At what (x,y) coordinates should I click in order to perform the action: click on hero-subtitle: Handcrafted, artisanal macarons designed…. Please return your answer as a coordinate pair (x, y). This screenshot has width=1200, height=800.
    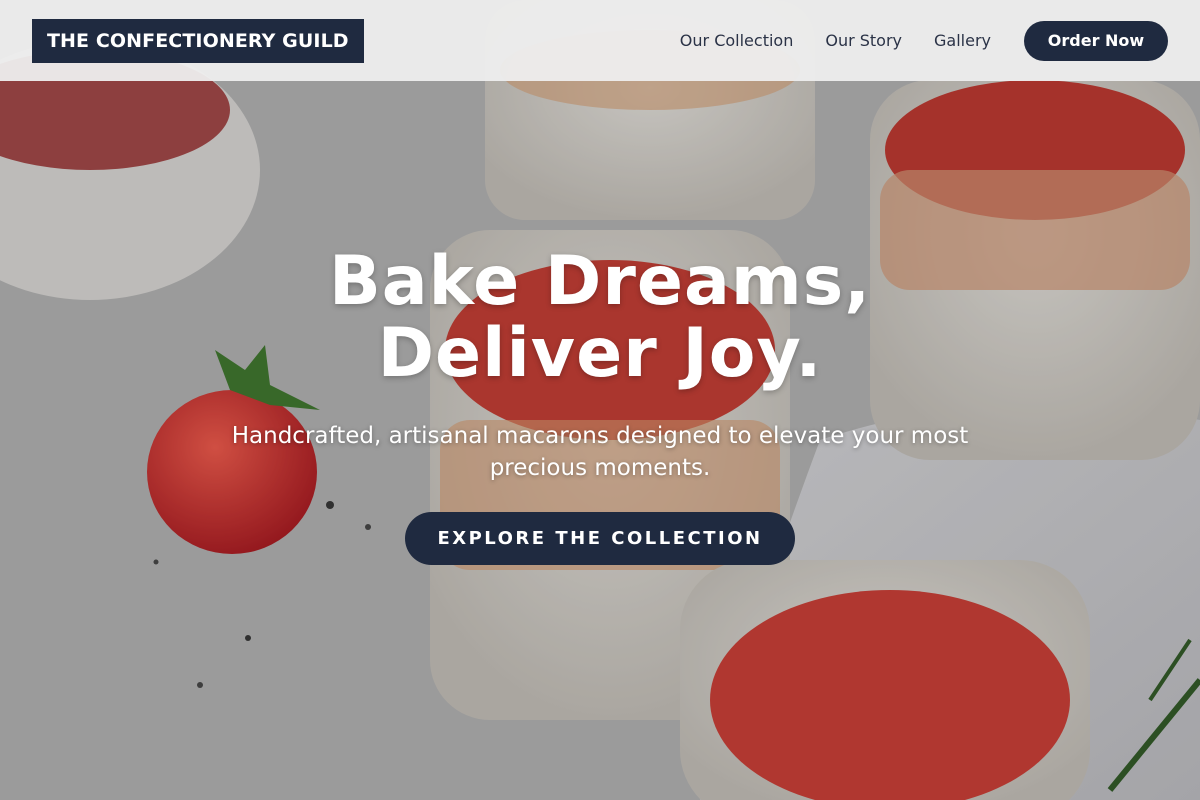
    Looking at the image, I should click on (600, 452).